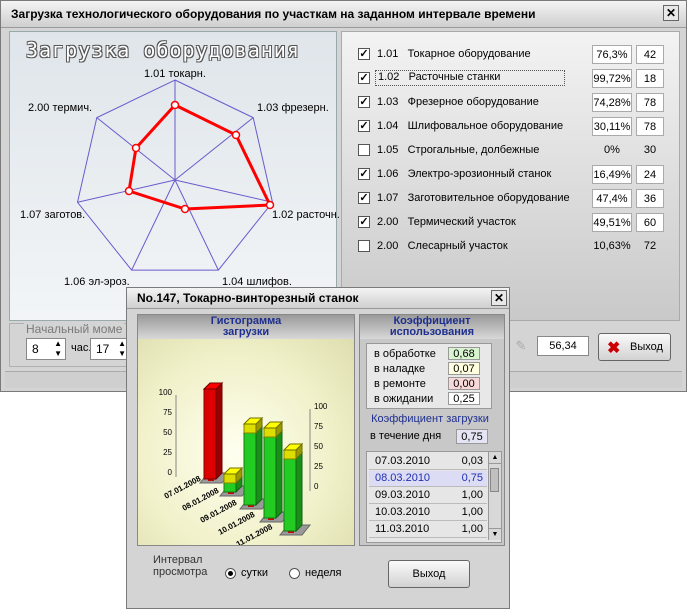 The height and width of the screenshot is (611, 687). Describe the element at coordinates (472, 461) in the screenshot. I see `daily-value: 0,03` at that location.